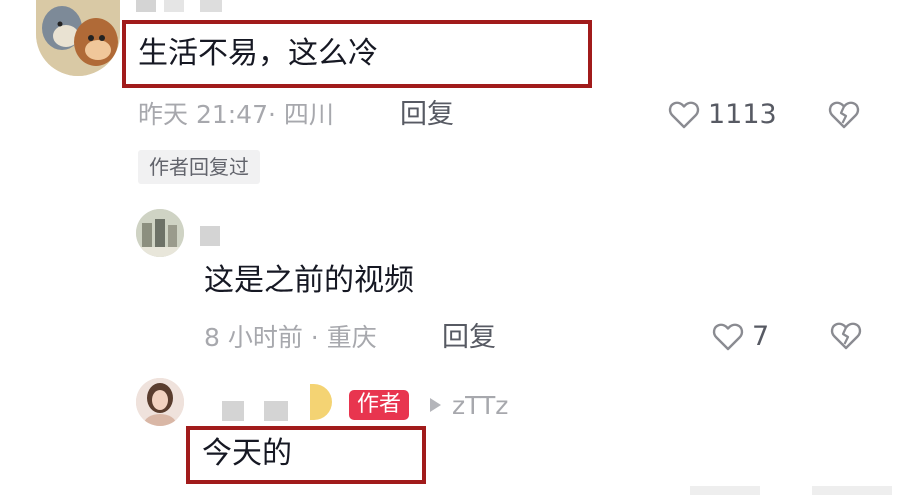  Describe the element at coordinates (199, 167) in the screenshot. I see `author-replied-tag: 作者回复过` at that location.